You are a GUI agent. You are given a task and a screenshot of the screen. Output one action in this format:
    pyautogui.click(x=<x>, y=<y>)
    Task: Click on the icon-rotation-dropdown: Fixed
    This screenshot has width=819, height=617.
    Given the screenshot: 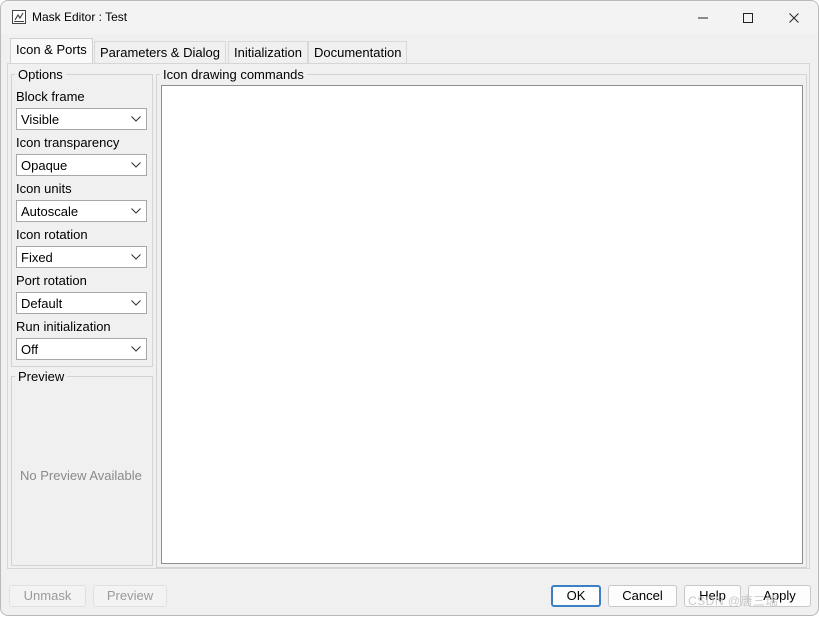 What is the action you would take?
    pyautogui.click(x=81, y=257)
    